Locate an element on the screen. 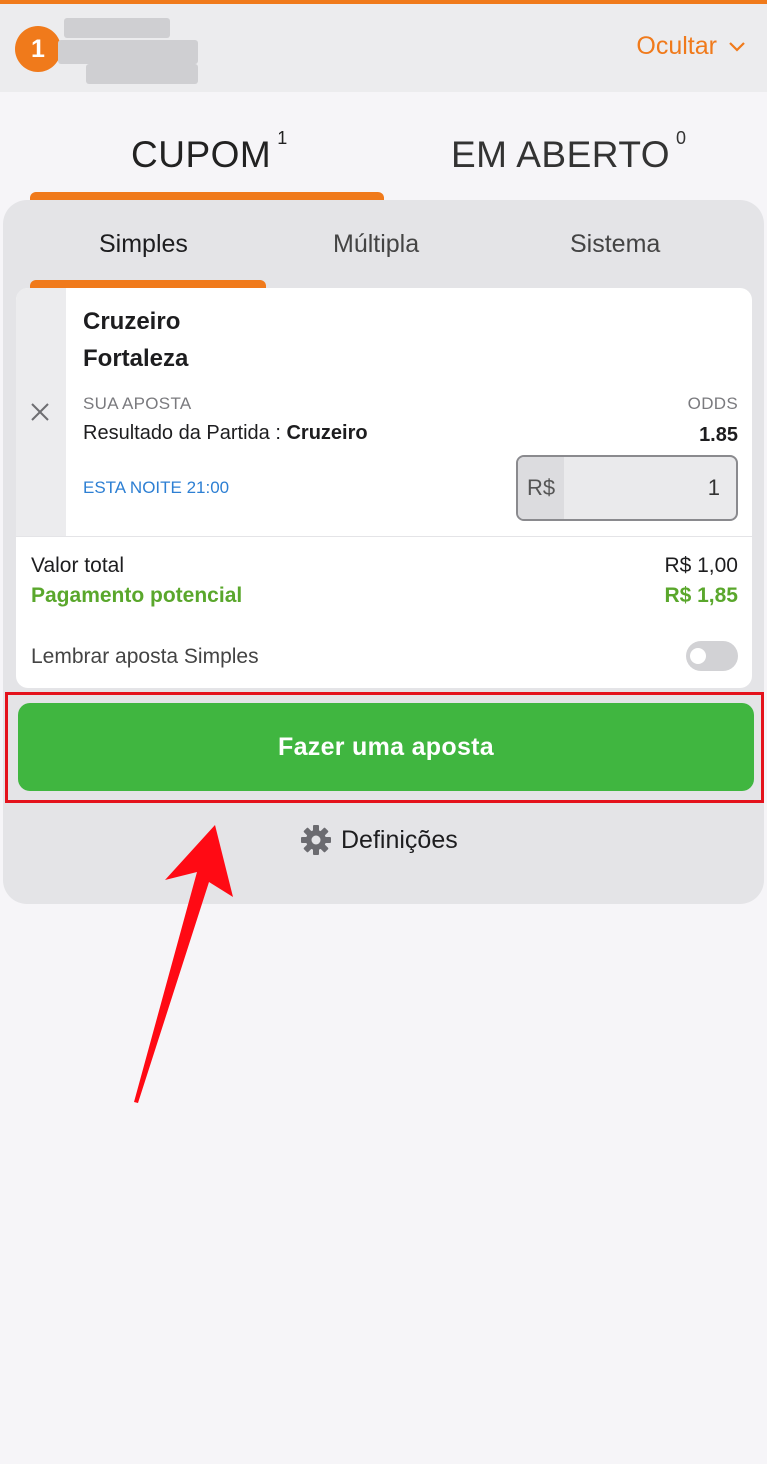 Image resolution: width=767 pixels, height=1464 pixels. close-icon is located at coordinates (40, 412).